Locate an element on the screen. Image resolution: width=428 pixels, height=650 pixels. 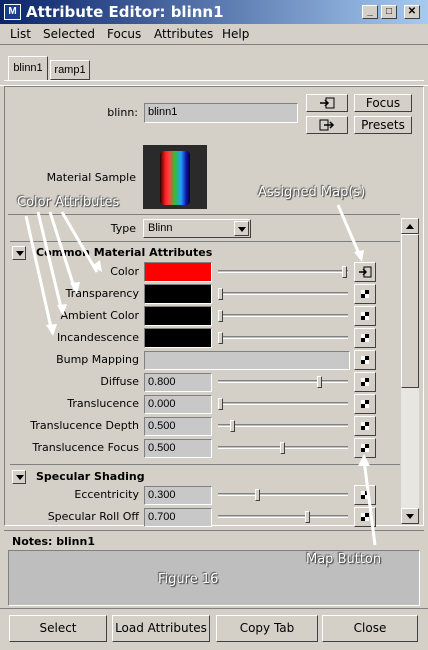
menu-bar: List Selected Focus Attributes Help is located at coordinates (214, 34).